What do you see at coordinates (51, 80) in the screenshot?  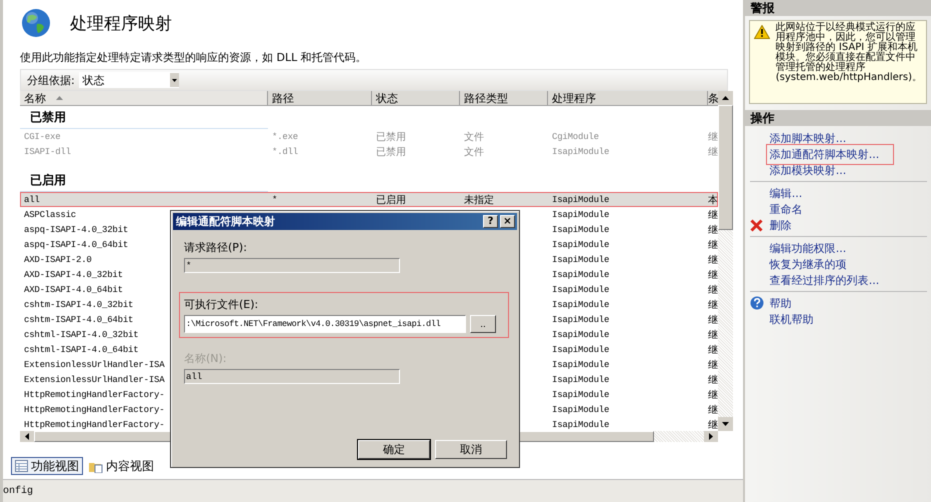 I see `group-by-label: 分组依据:` at bounding box center [51, 80].